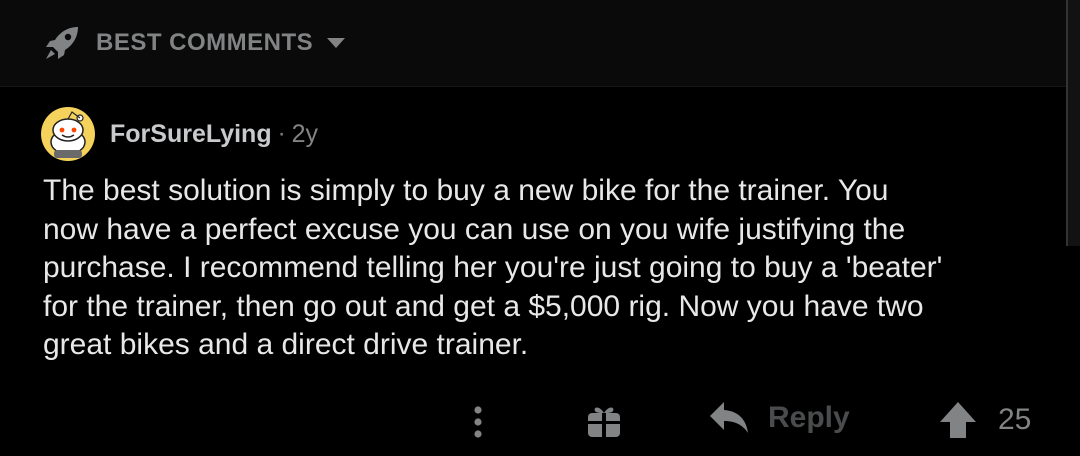 The image size is (1080, 456). What do you see at coordinates (304, 133) in the screenshot?
I see `comment-age: 2y` at bounding box center [304, 133].